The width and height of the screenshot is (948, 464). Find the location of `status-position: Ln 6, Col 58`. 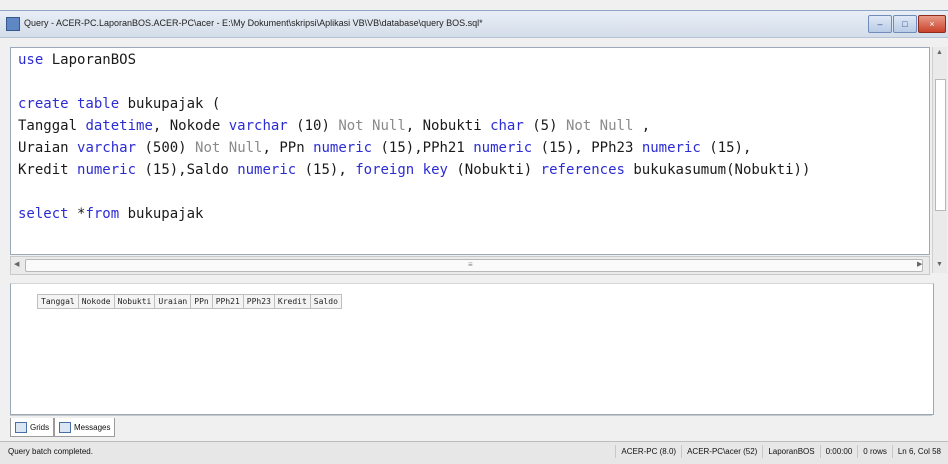

status-position: Ln 6, Col 58 is located at coordinates (918, 451).